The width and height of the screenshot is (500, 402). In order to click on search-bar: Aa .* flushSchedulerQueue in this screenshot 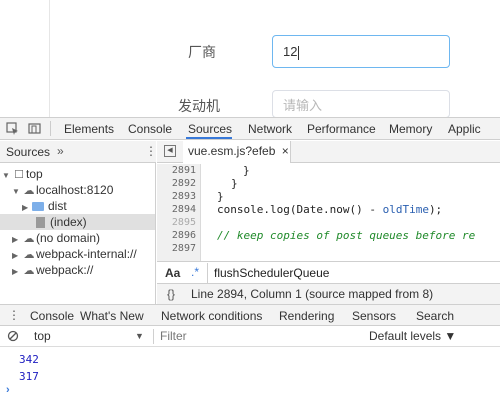, I will do `click(328, 272)`.